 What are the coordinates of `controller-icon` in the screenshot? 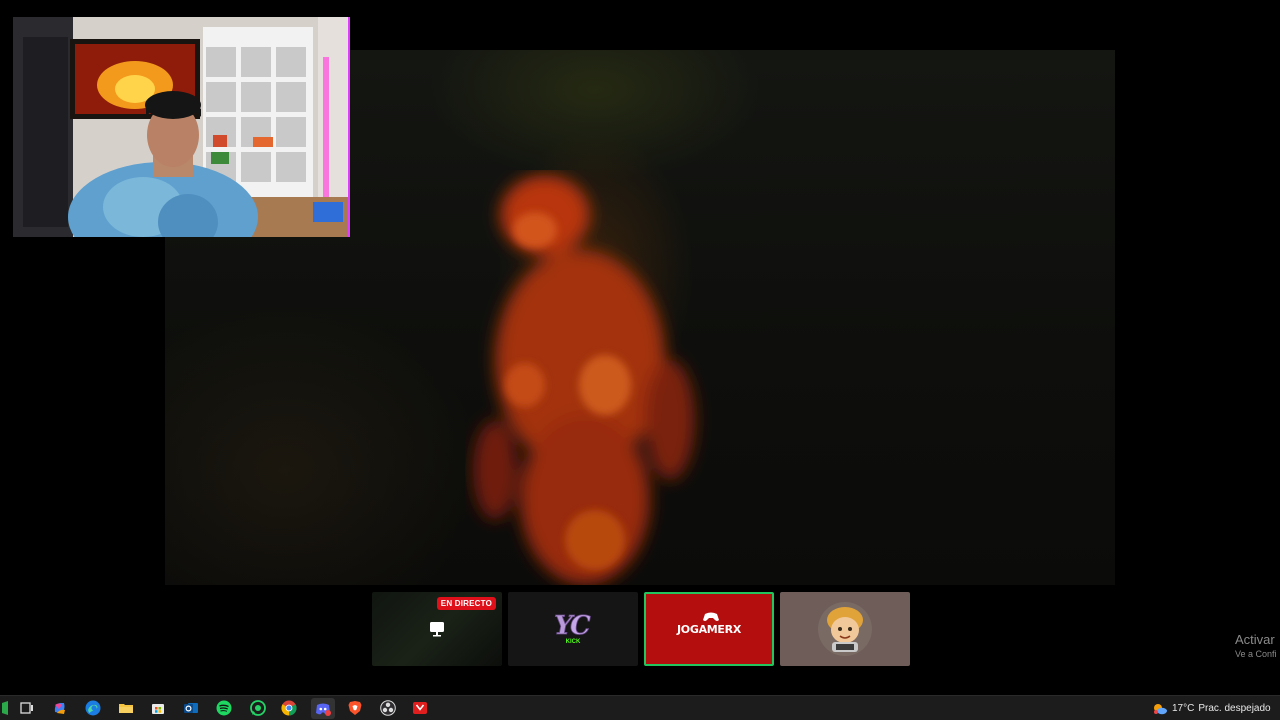 It's located at (711, 616).